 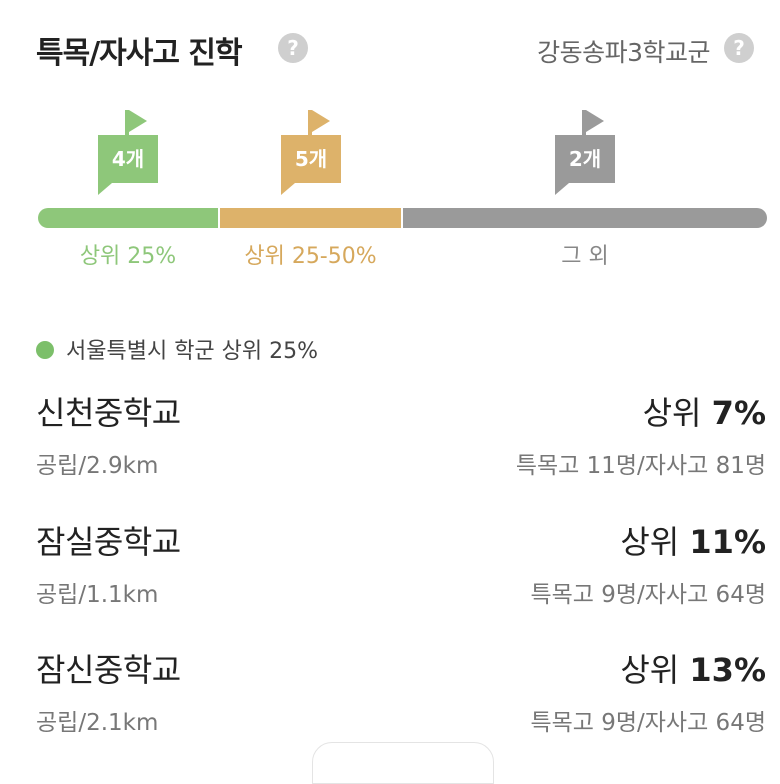 What do you see at coordinates (585, 256) in the screenshot?
I see `bar-label-rest: 그 외` at bounding box center [585, 256].